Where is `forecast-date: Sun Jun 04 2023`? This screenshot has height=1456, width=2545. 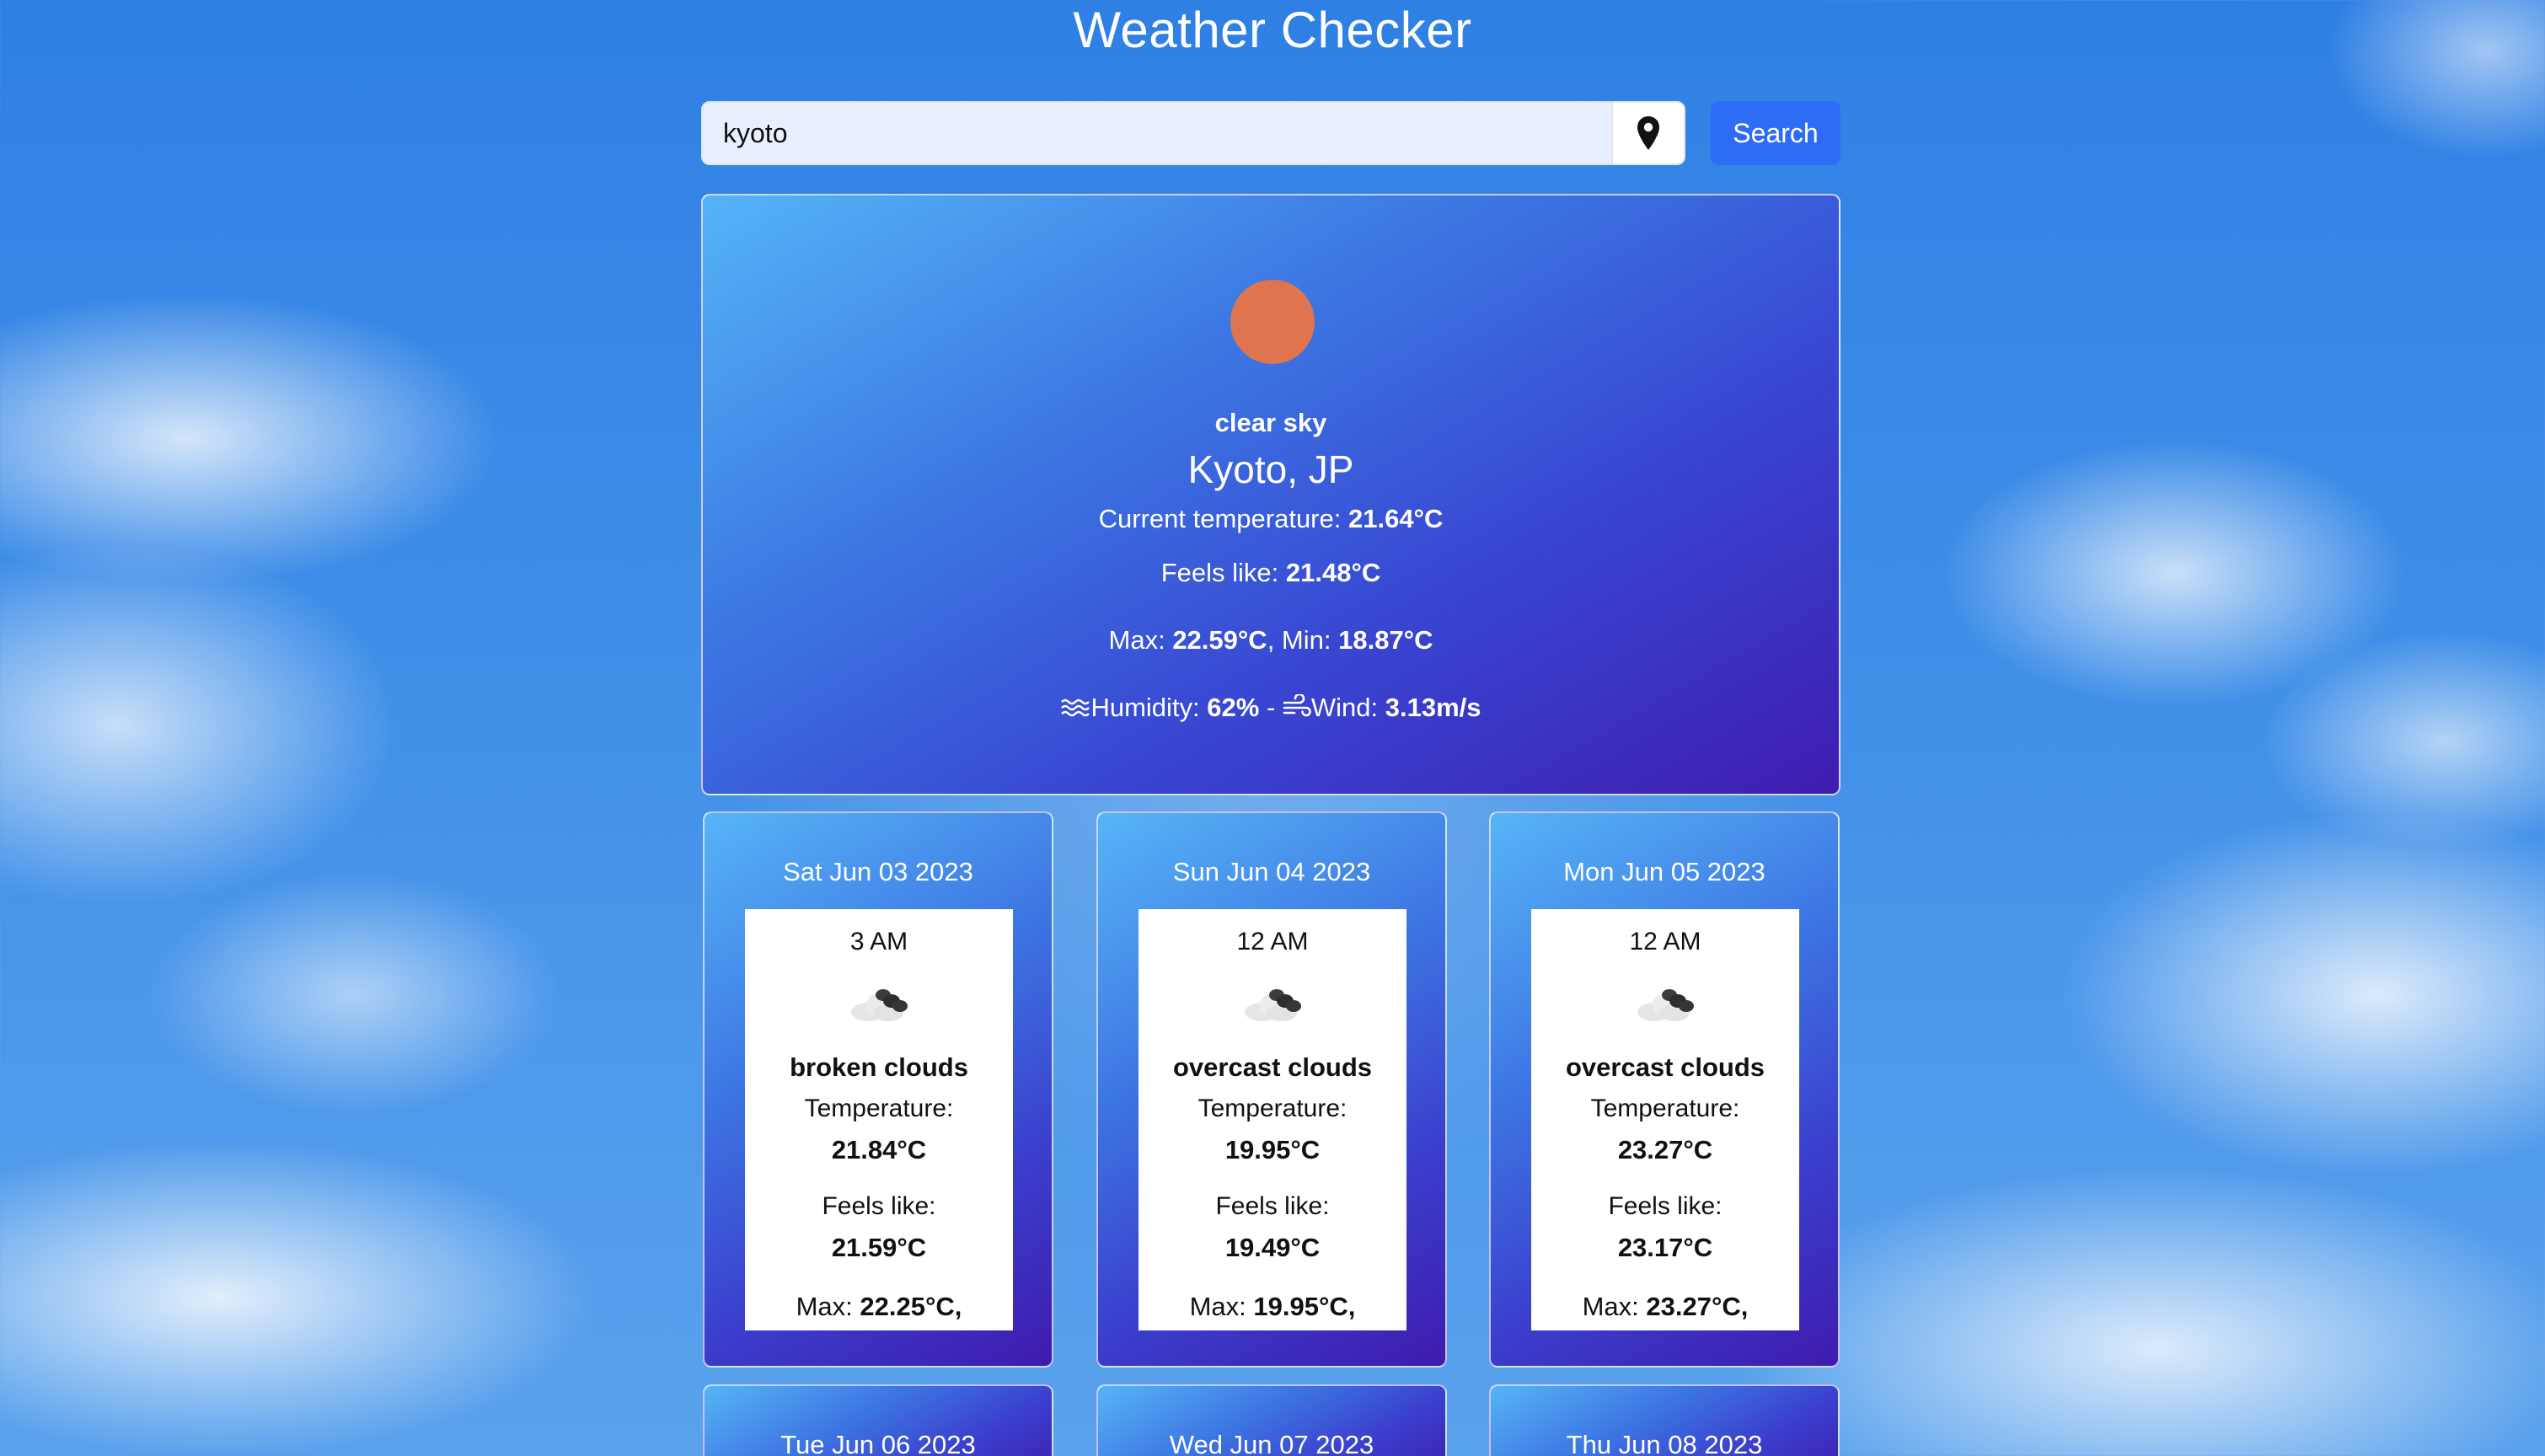 forecast-date: Sun Jun 04 2023 is located at coordinates (1271, 871).